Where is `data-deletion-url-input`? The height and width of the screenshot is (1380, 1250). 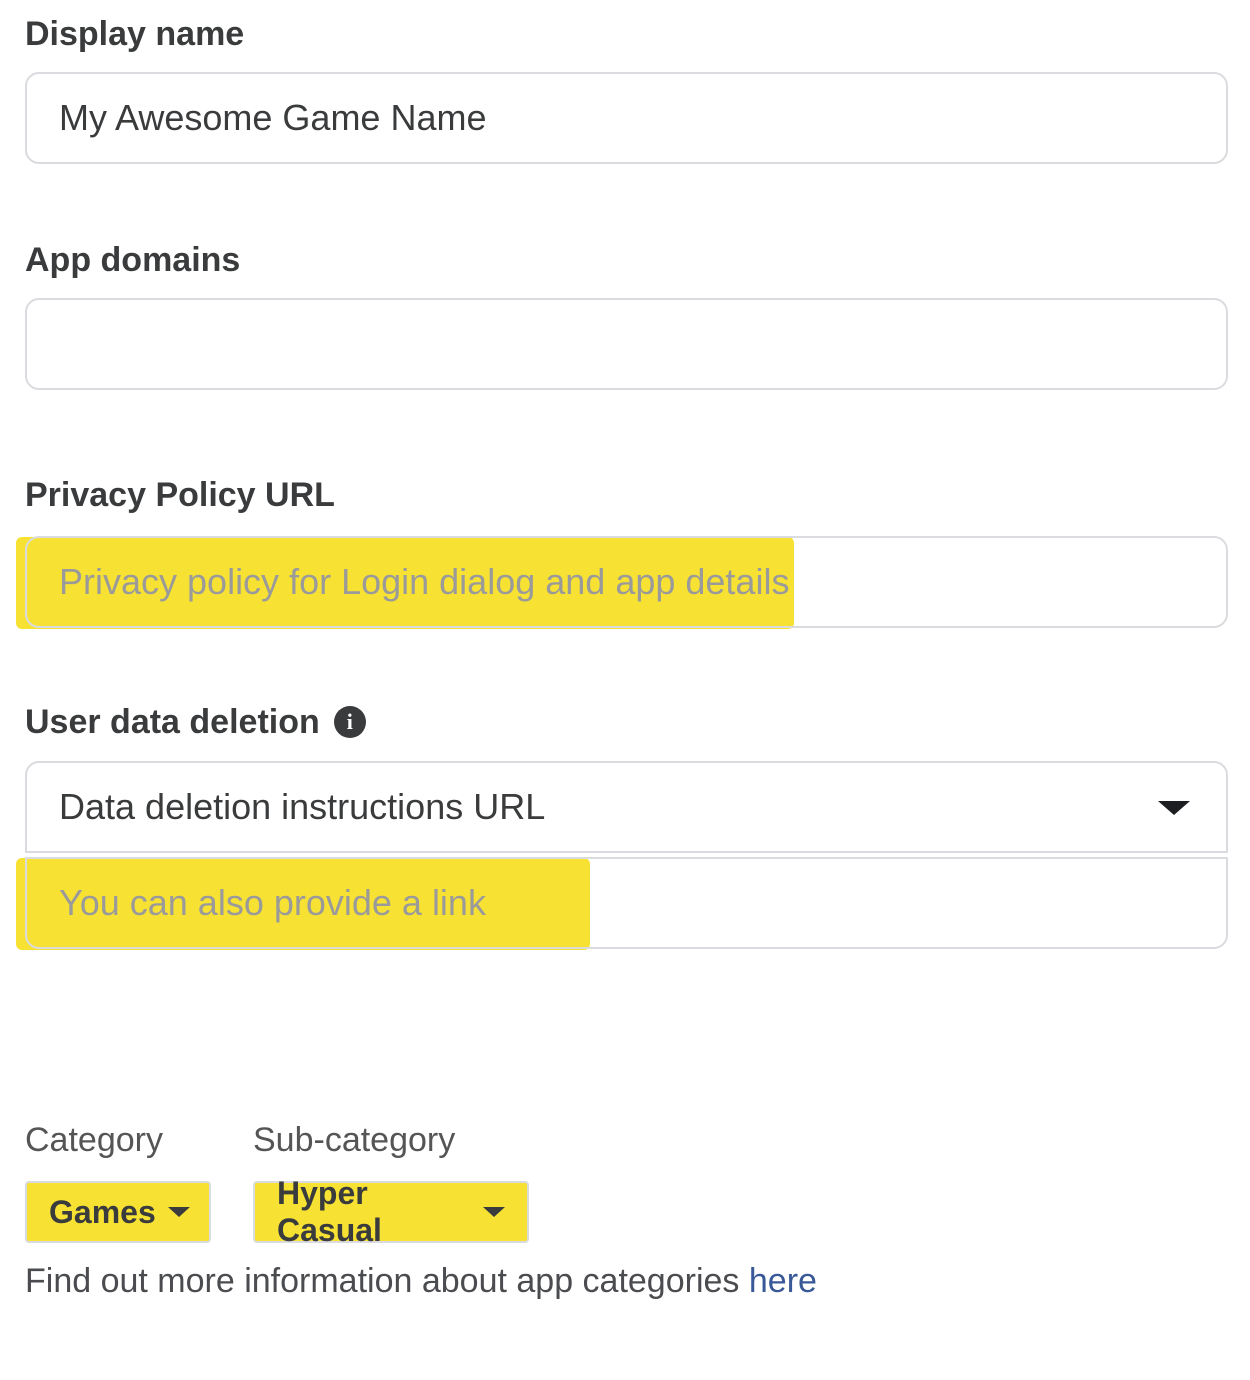
data-deletion-url-input is located at coordinates (626, 903).